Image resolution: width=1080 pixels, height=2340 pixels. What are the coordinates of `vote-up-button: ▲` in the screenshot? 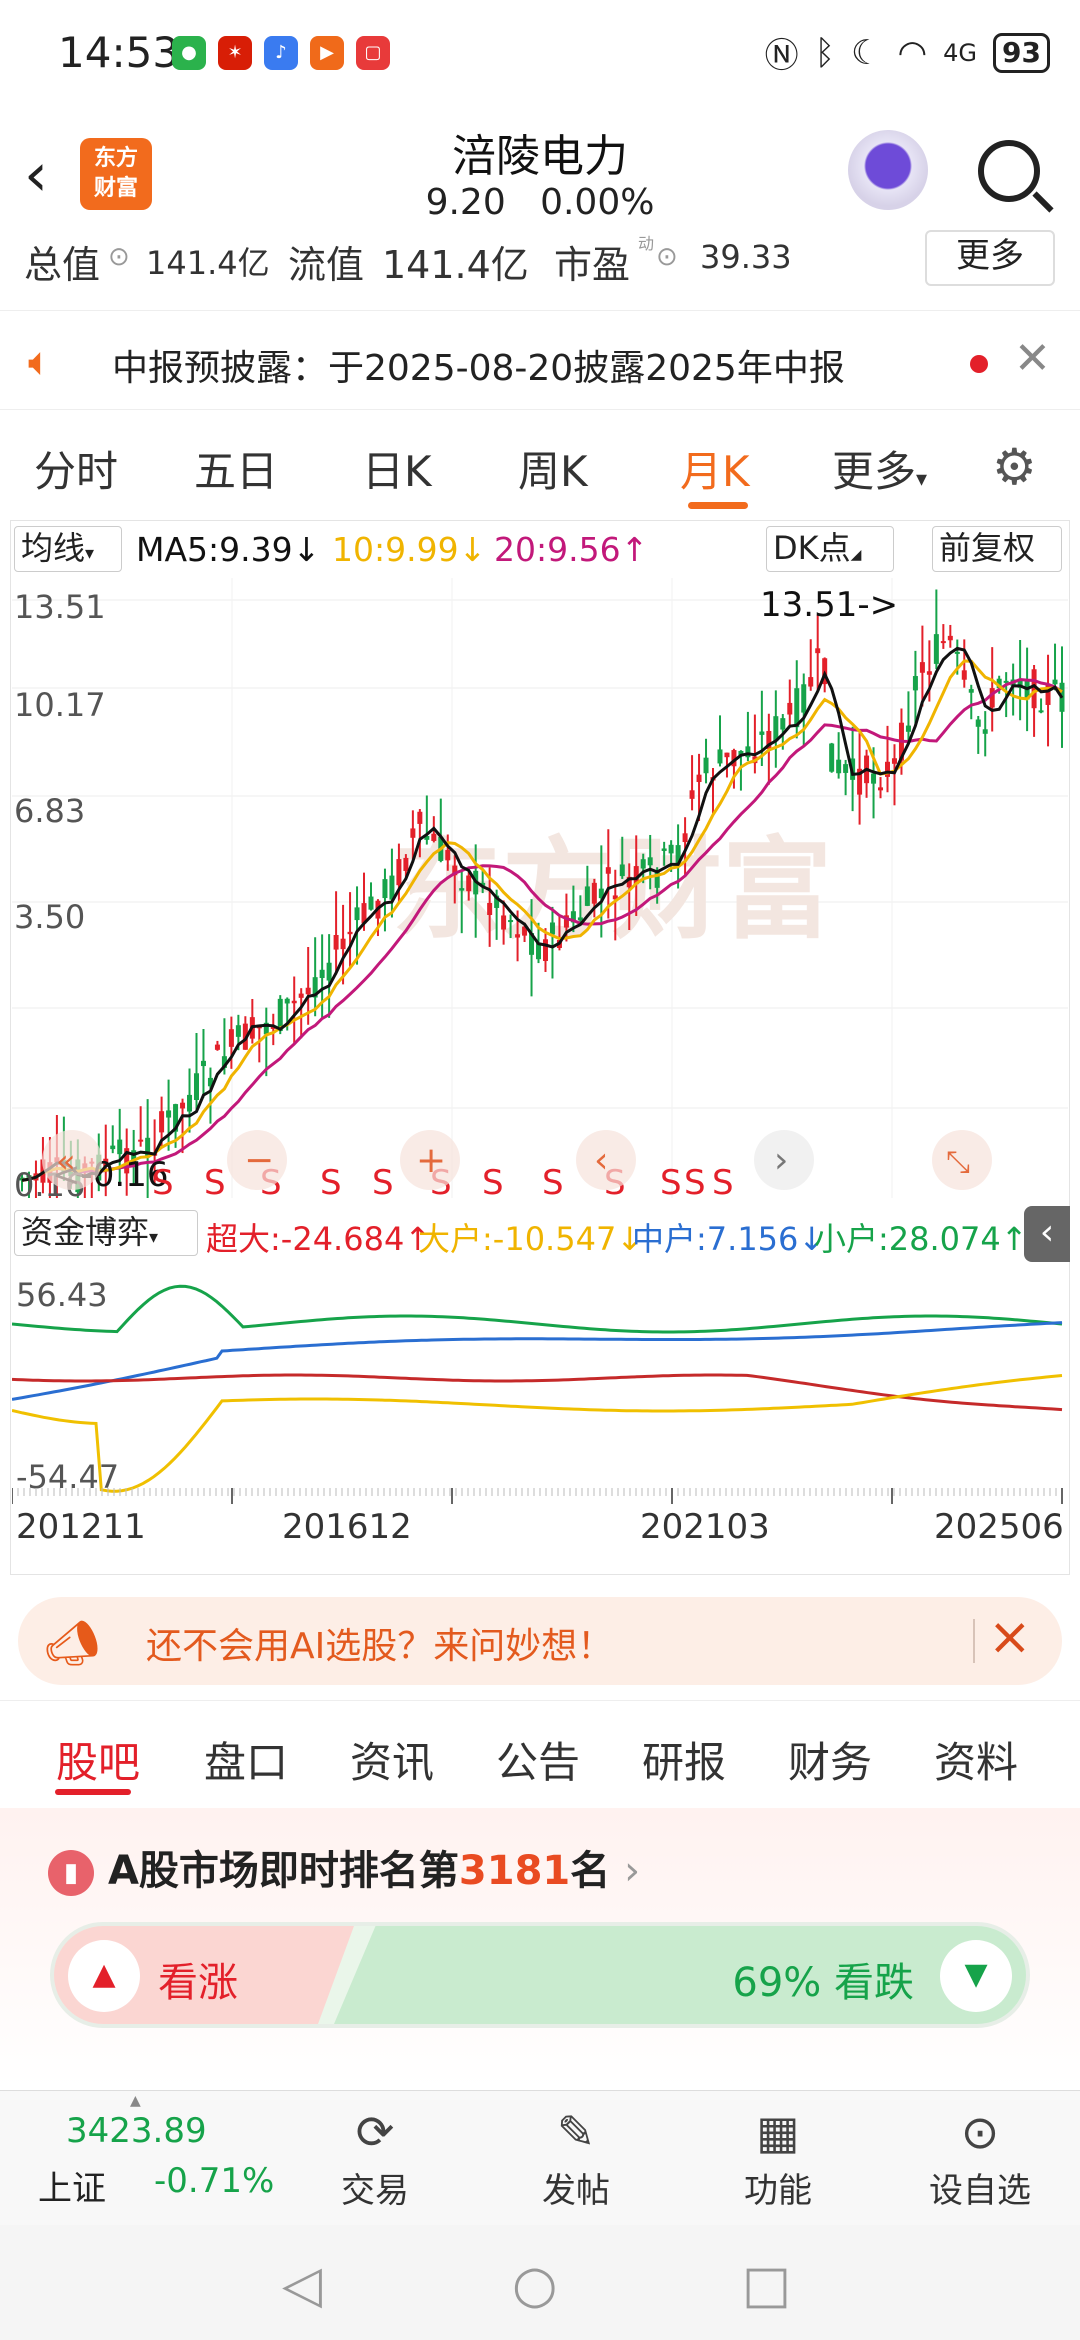 It's located at (104, 1976).